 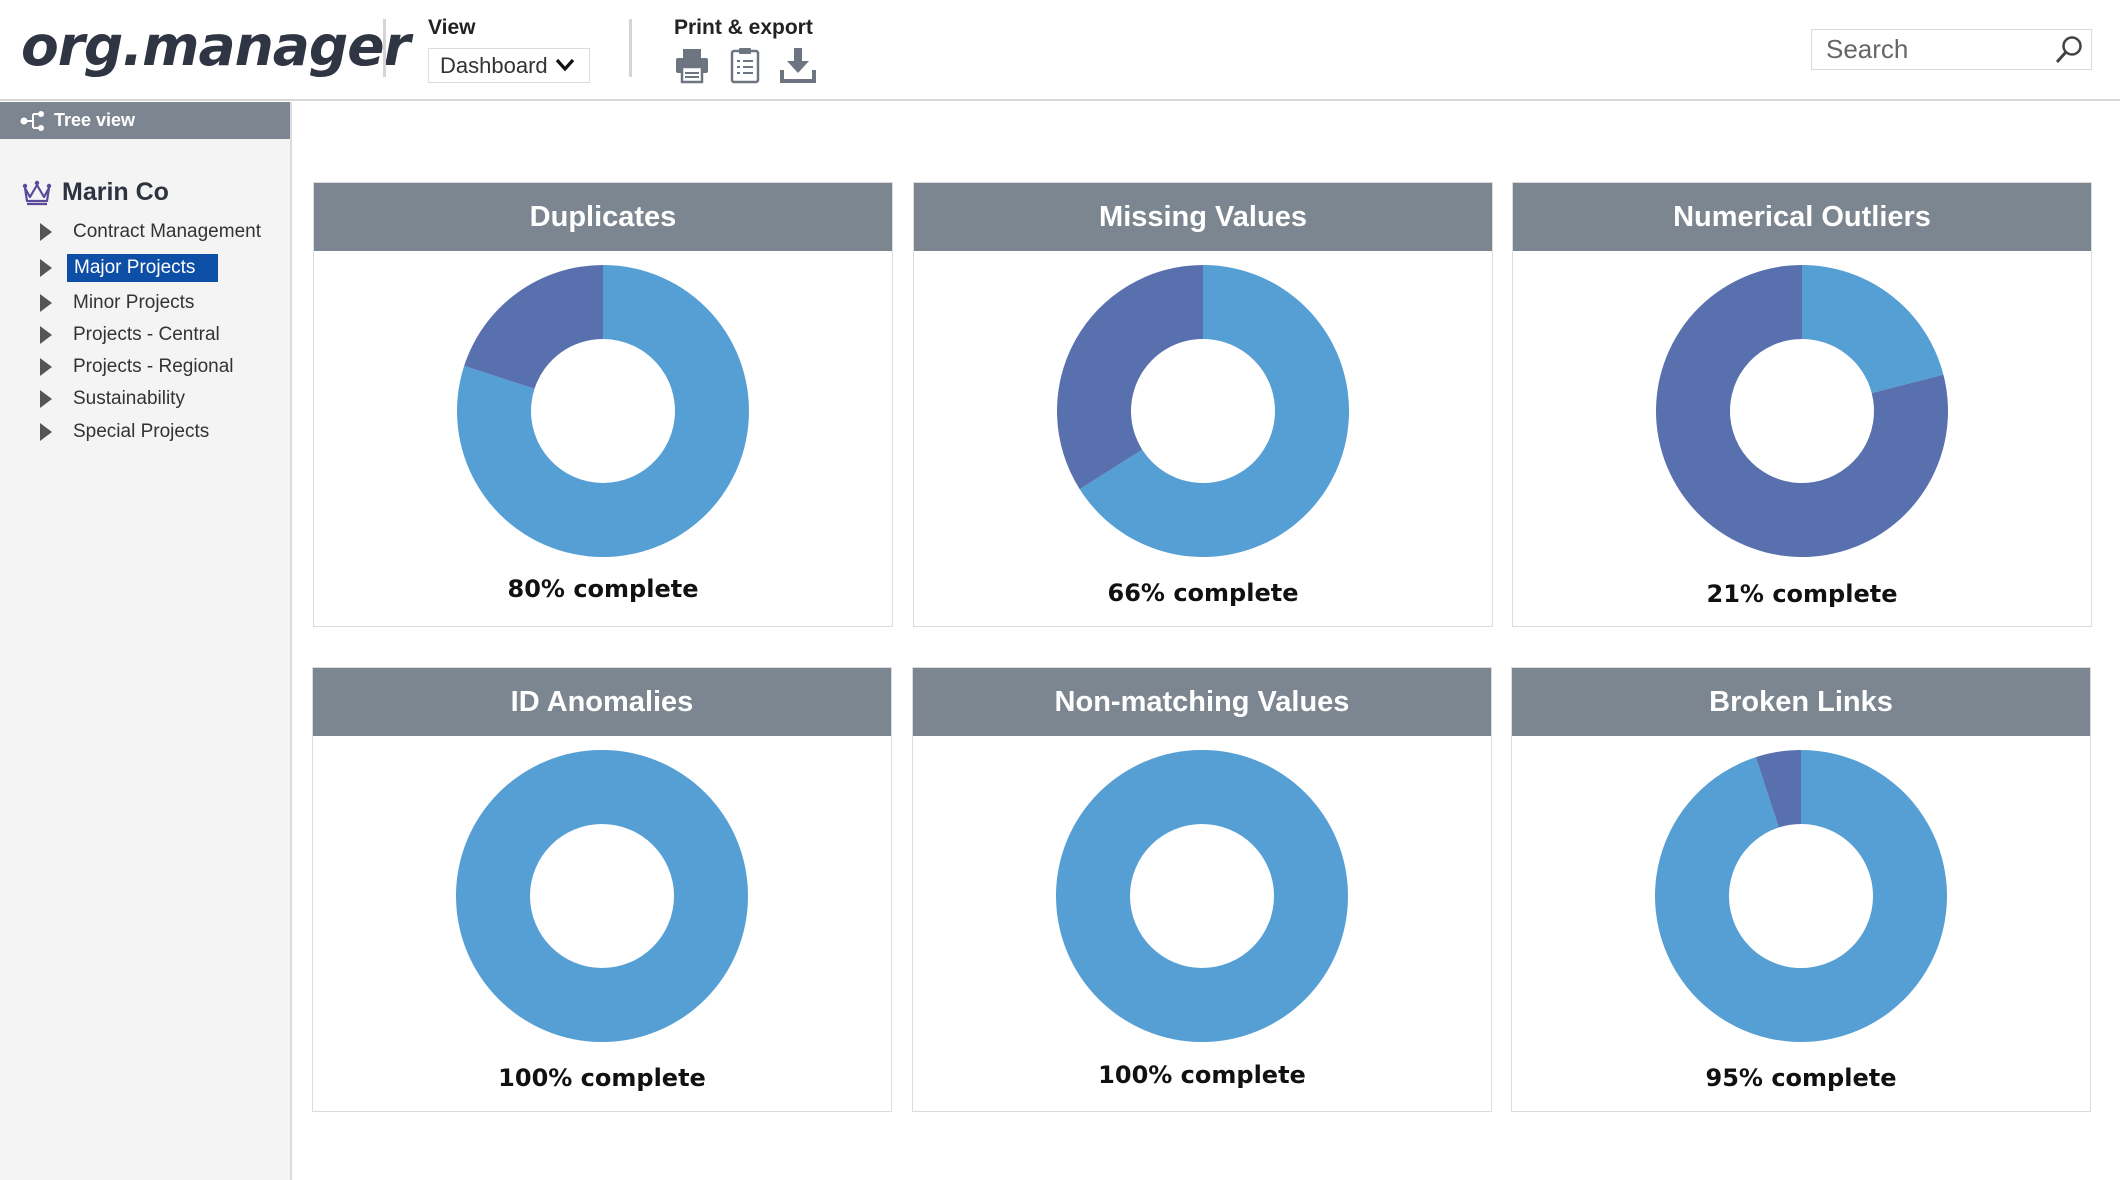 I want to click on tree-item-major-projects: Major Projects, so click(x=129, y=268).